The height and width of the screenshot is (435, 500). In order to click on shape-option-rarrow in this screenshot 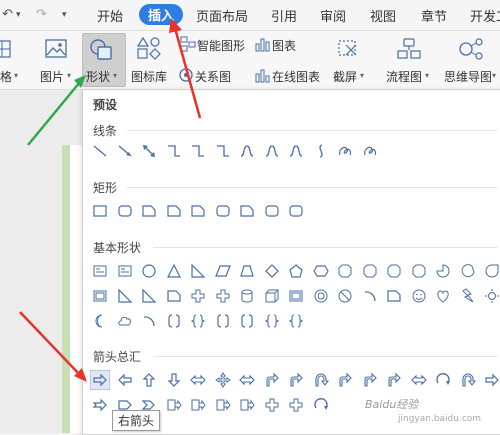, I will do `click(491, 380)`.